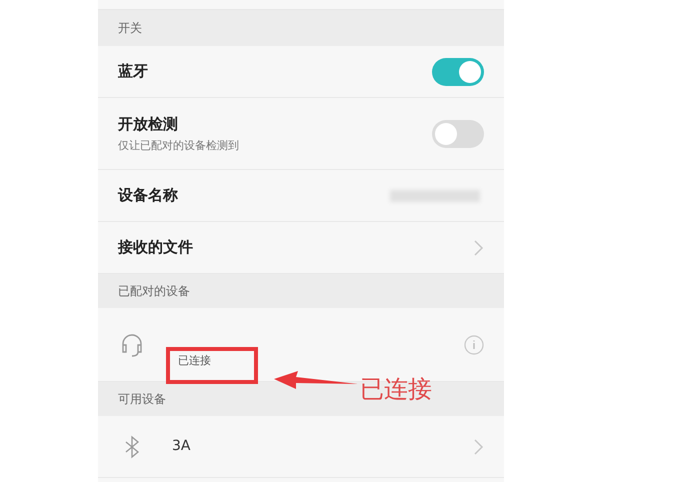 The width and height of the screenshot is (676, 482). Describe the element at coordinates (396, 389) in the screenshot. I see `annotation-text: 已连接` at that location.